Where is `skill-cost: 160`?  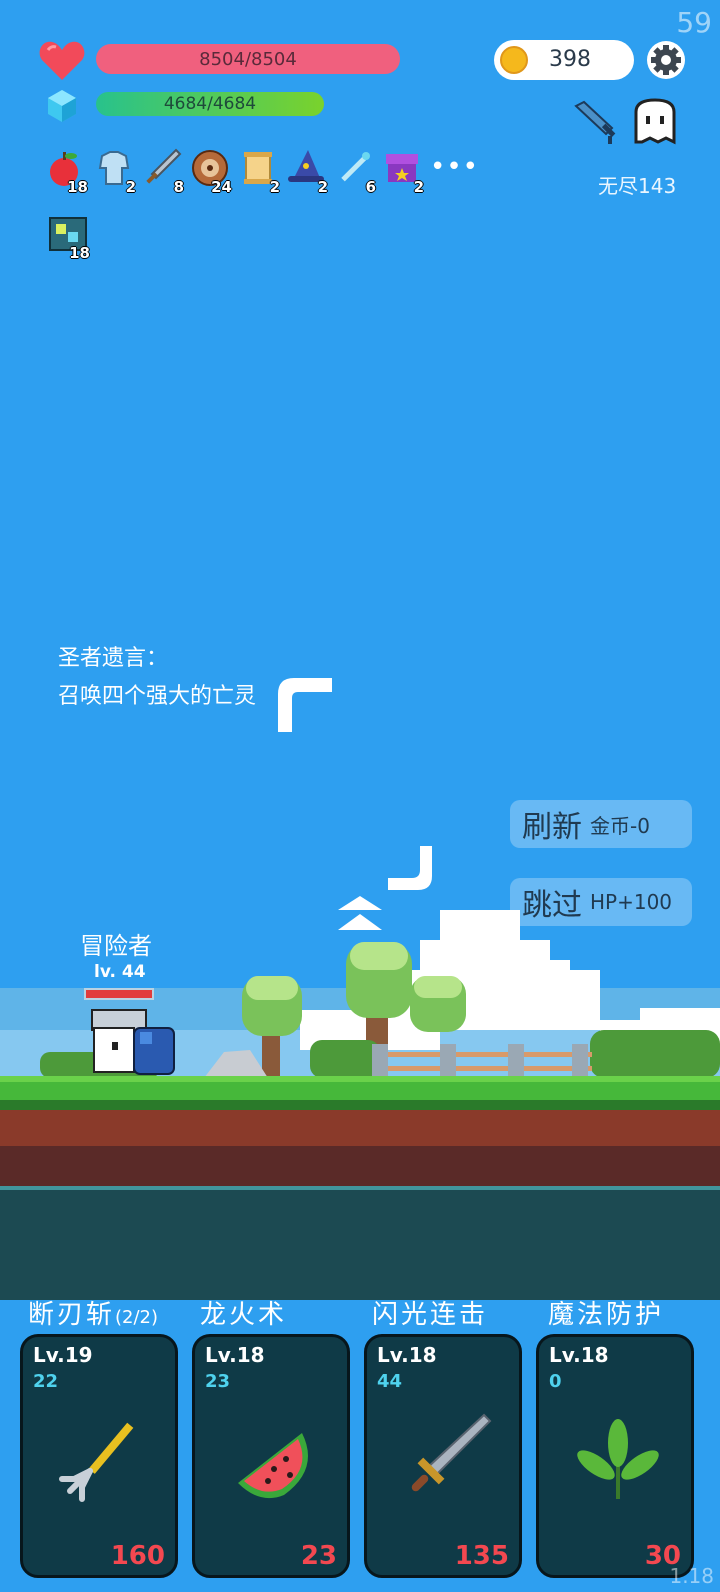 skill-cost: 160 is located at coordinates (137, 1556).